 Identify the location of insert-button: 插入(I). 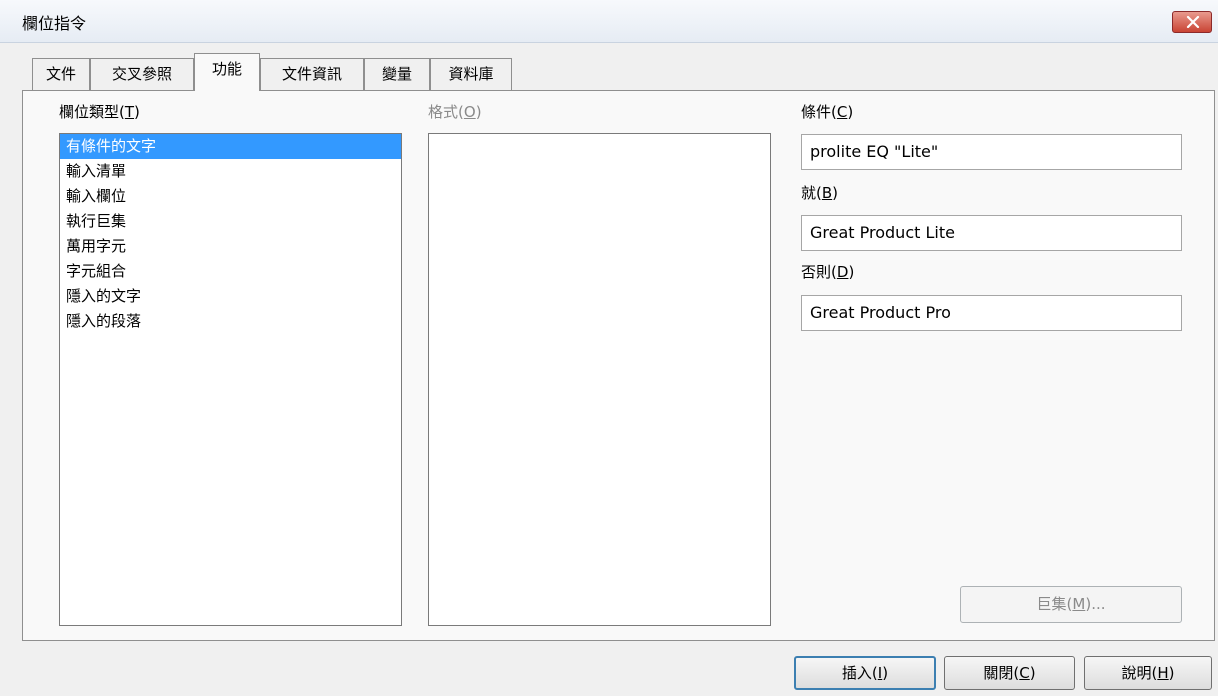
(865, 673).